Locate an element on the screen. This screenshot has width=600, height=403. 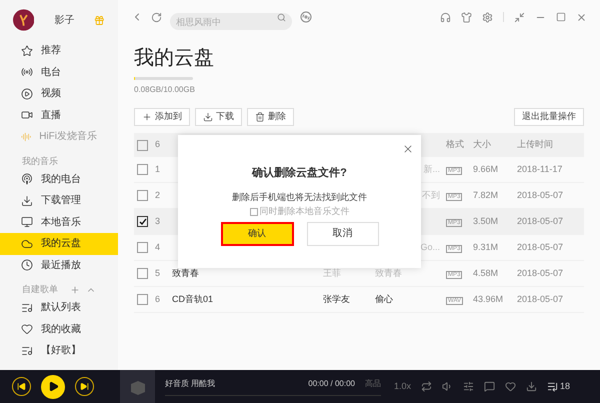
table-cell-text: 3 is located at coordinates (158, 221).